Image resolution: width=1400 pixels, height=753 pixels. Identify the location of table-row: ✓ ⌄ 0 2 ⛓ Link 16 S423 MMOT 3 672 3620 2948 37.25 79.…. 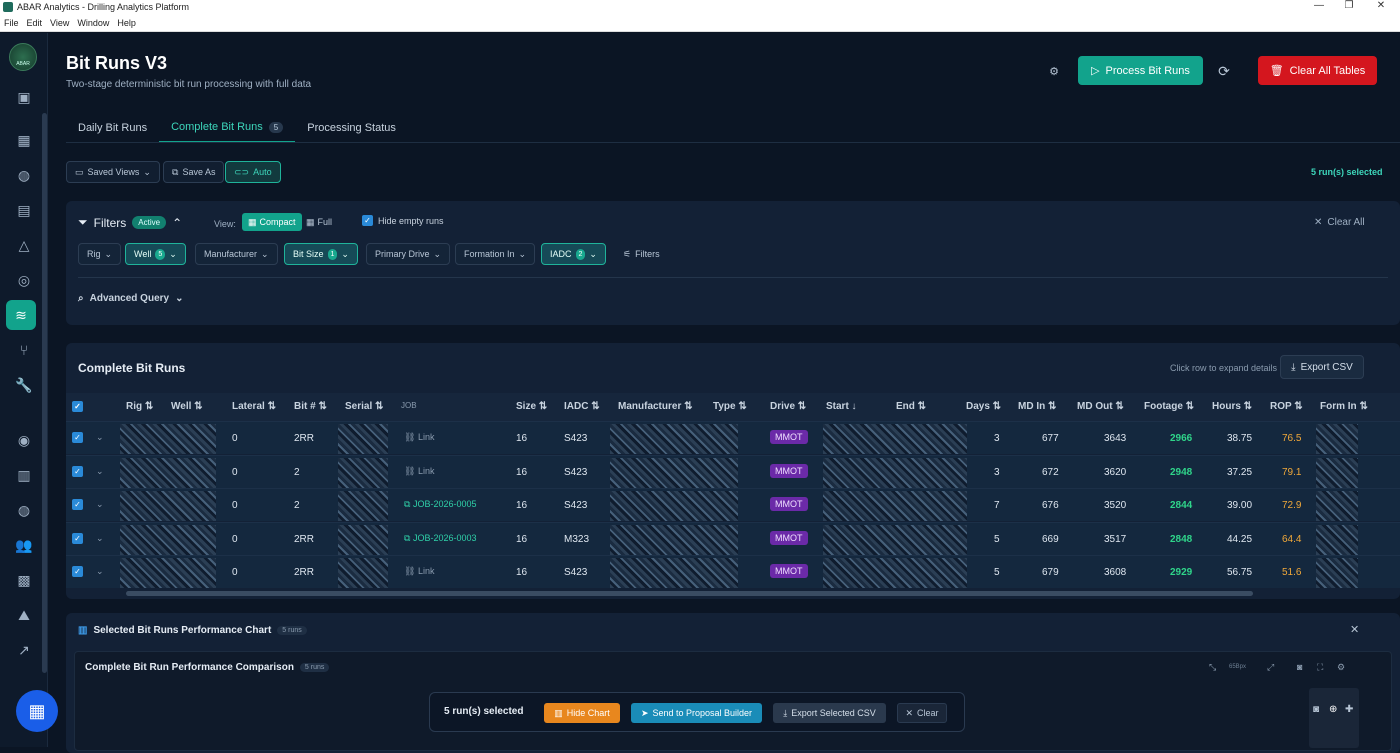
(733, 471).